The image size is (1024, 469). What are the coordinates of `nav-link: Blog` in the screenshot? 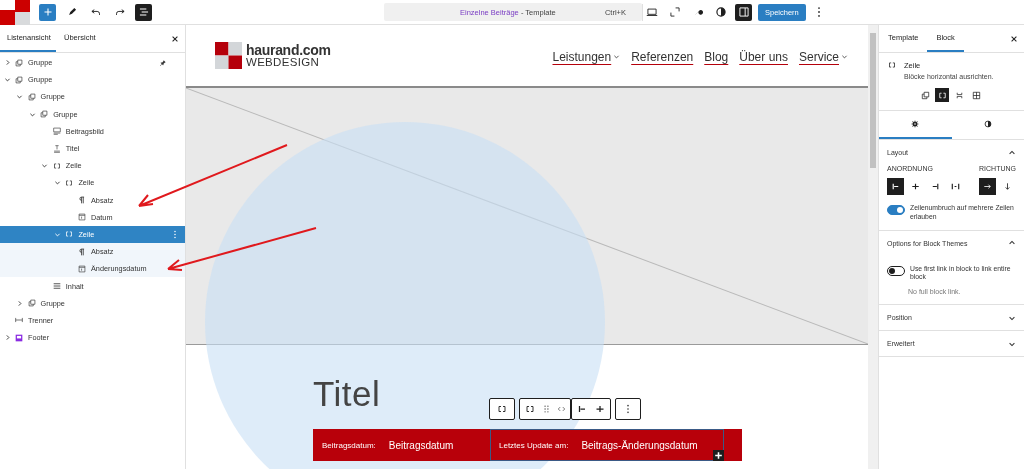 It's located at (716, 56).